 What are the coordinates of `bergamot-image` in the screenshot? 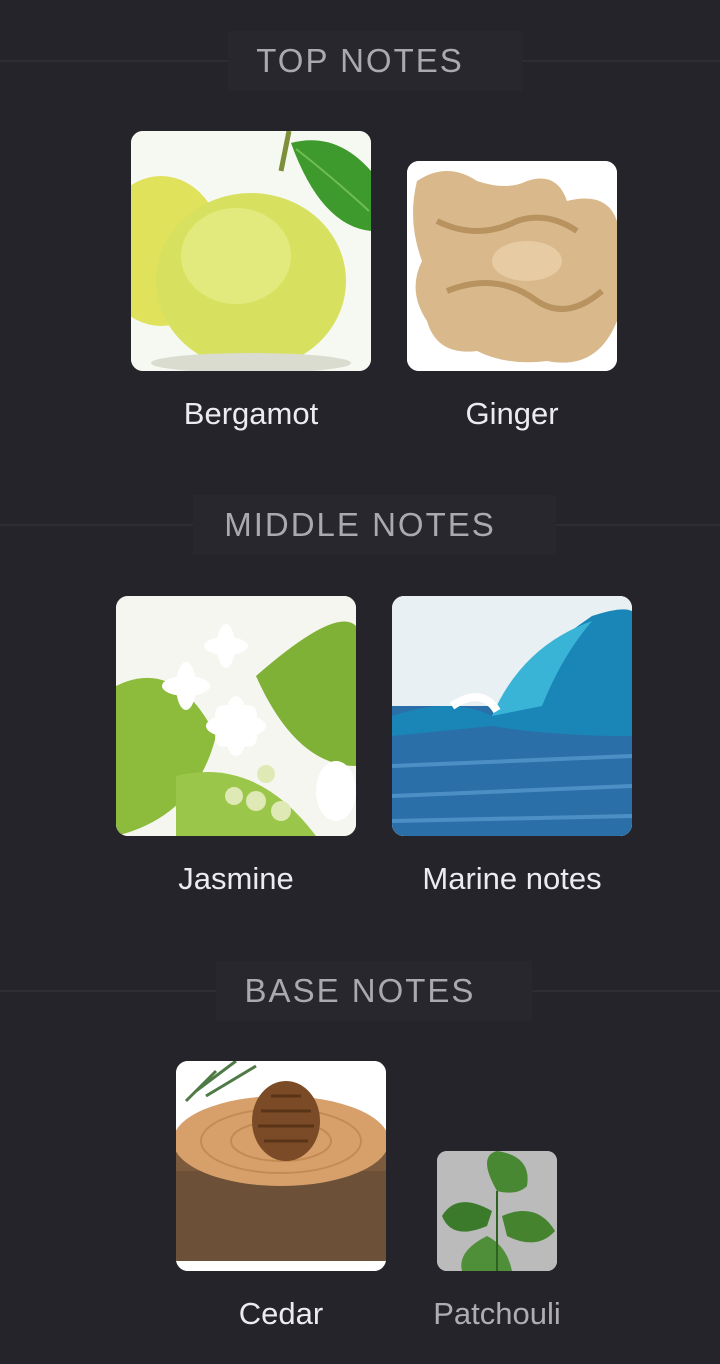 It's located at (251, 251).